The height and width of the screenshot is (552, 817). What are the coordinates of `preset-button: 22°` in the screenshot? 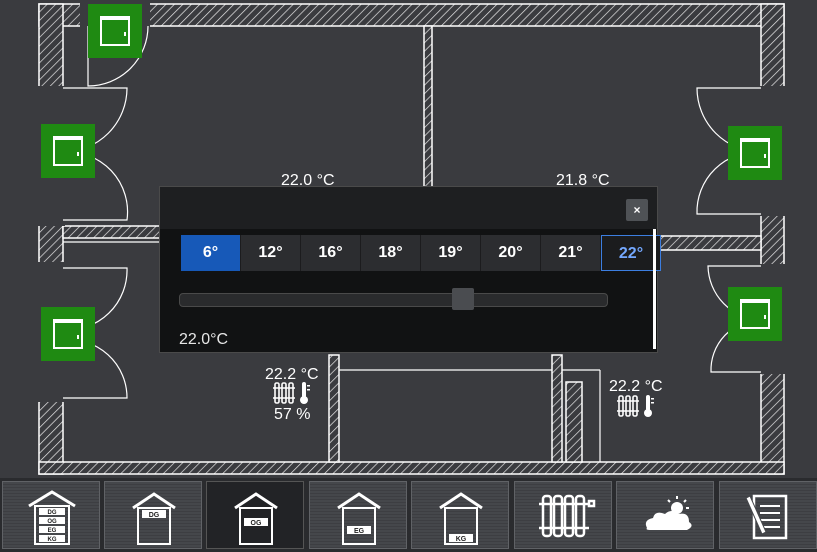 It's located at (631, 253).